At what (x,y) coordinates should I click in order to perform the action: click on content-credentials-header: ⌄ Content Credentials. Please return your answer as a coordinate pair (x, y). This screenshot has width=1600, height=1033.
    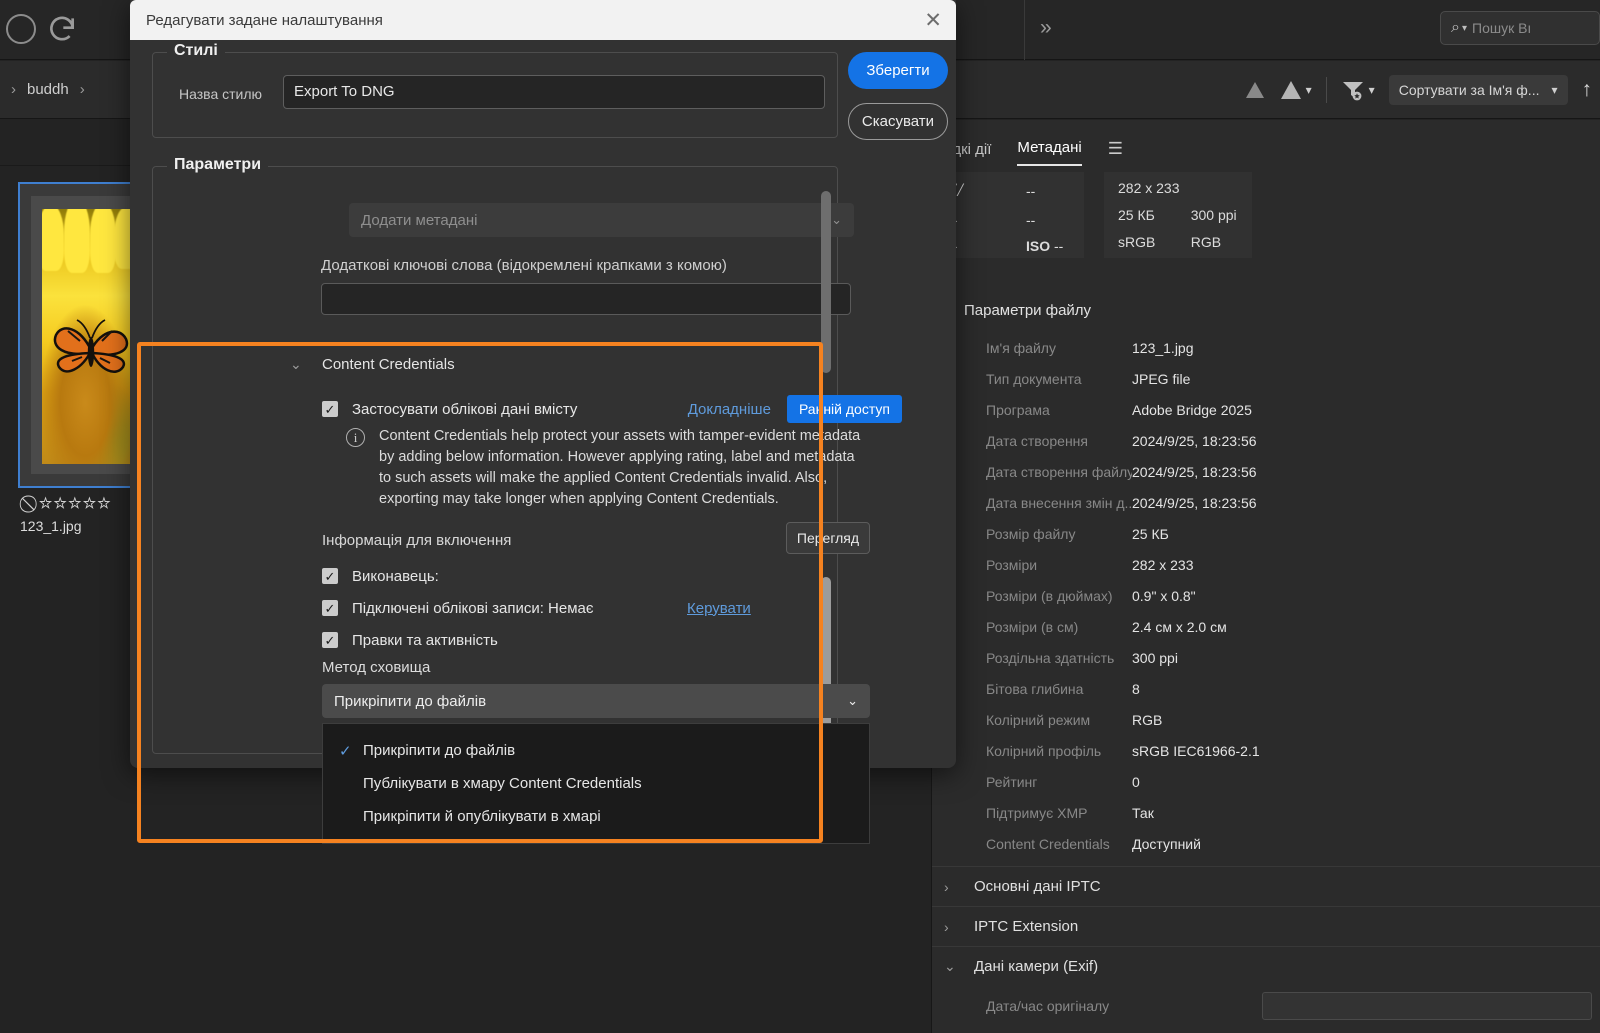
    Looking at the image, I should click on (610, 364).